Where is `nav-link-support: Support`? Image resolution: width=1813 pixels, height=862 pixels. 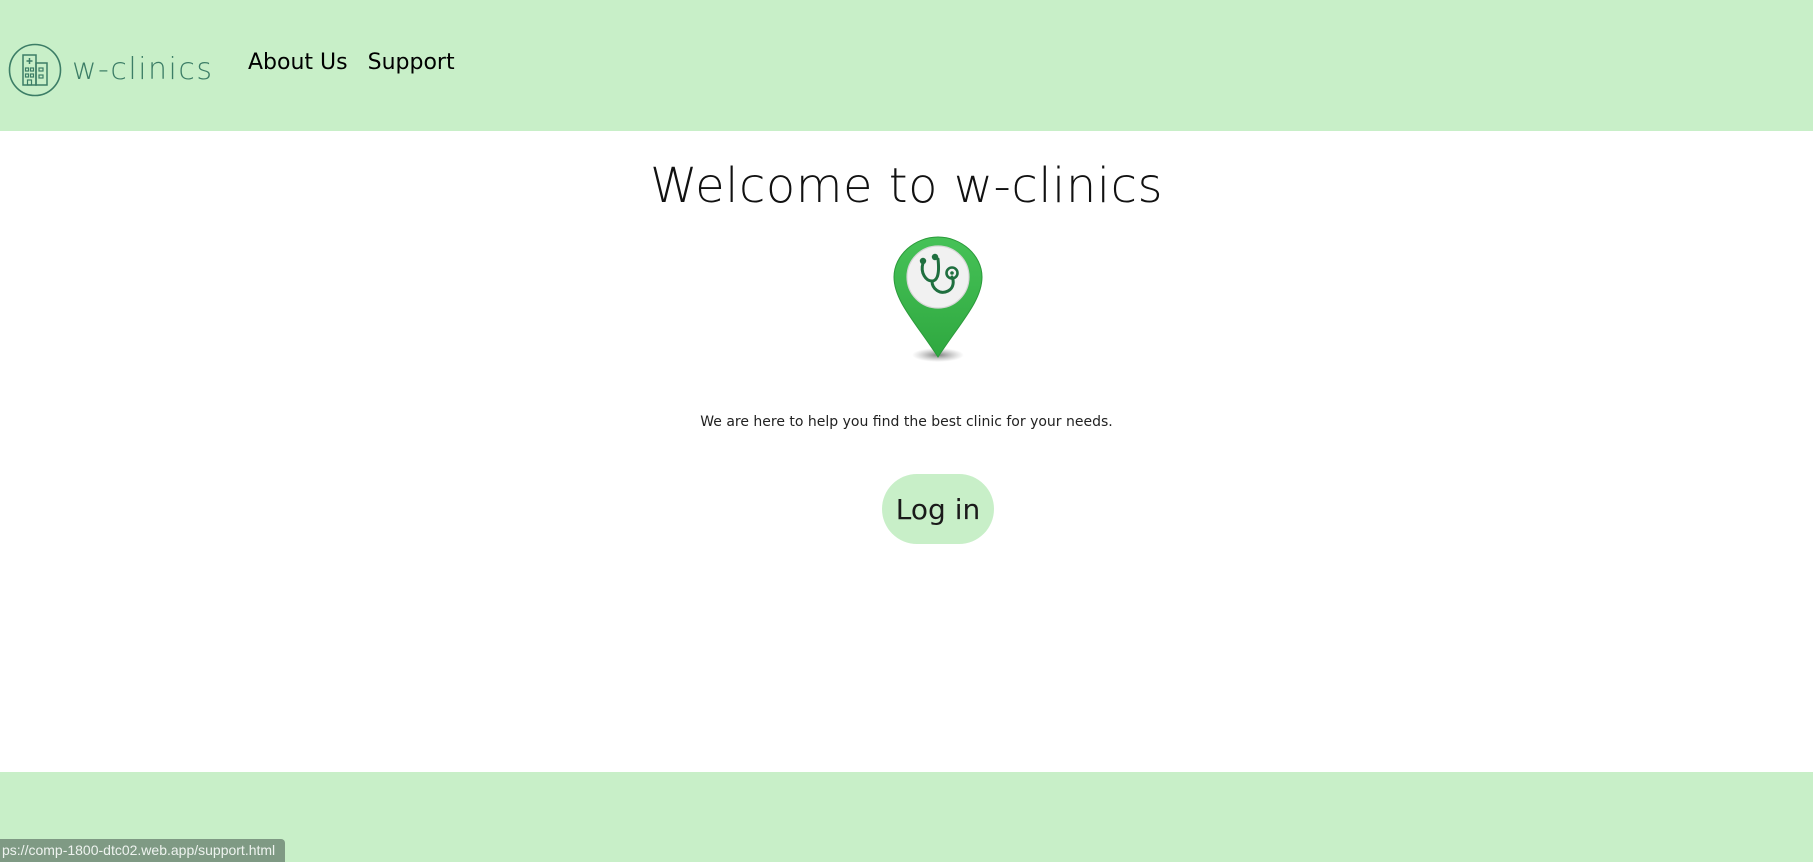 nav-link-support: Support is located at coordinates (411, 62).